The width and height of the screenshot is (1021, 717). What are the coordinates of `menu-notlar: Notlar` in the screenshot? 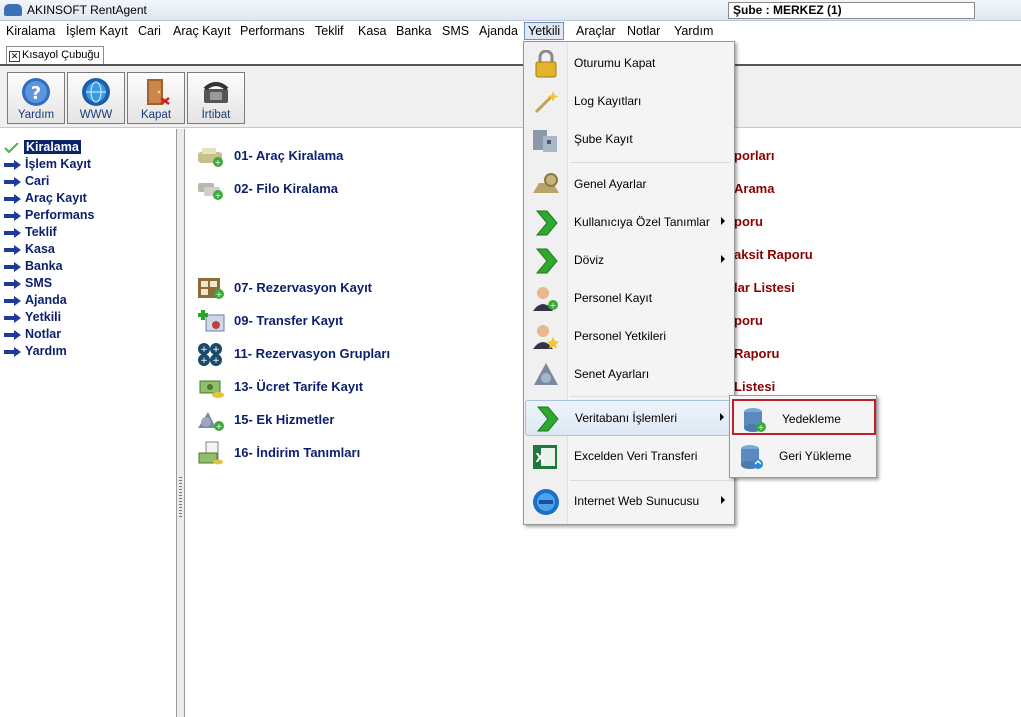 It's located at (643, 31).